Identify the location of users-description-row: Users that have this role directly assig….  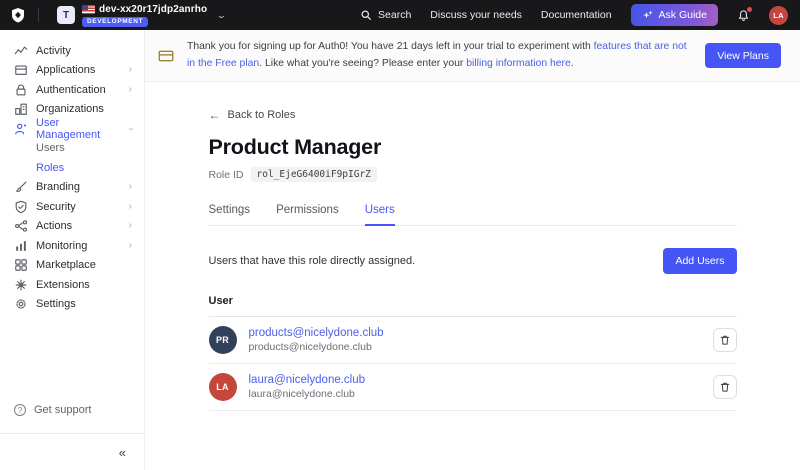
(473, 261).